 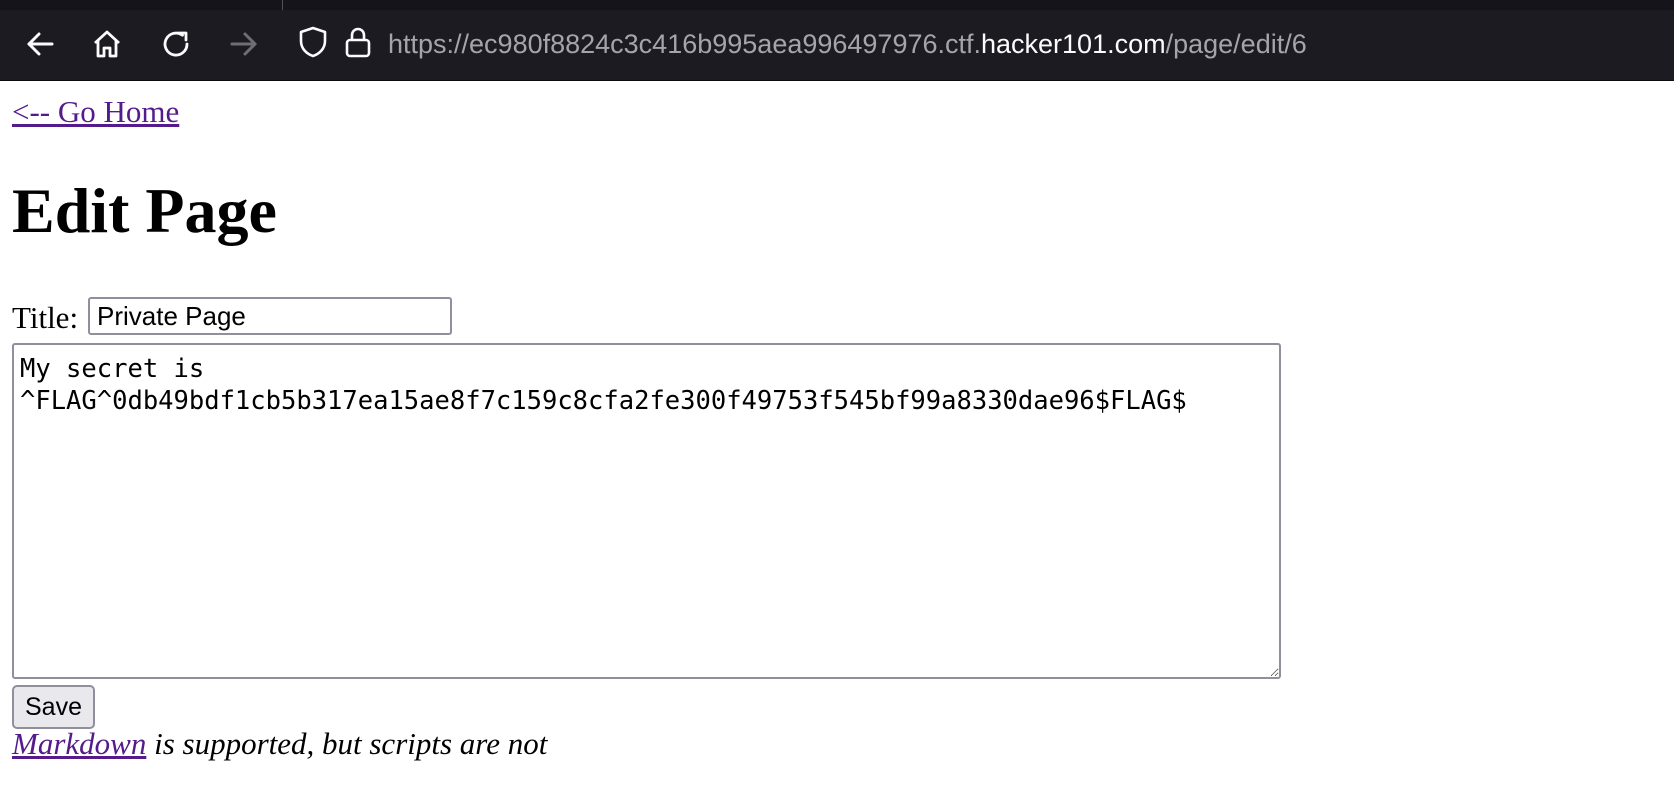 I want to click on reload-button, so click(x=176, y=44).